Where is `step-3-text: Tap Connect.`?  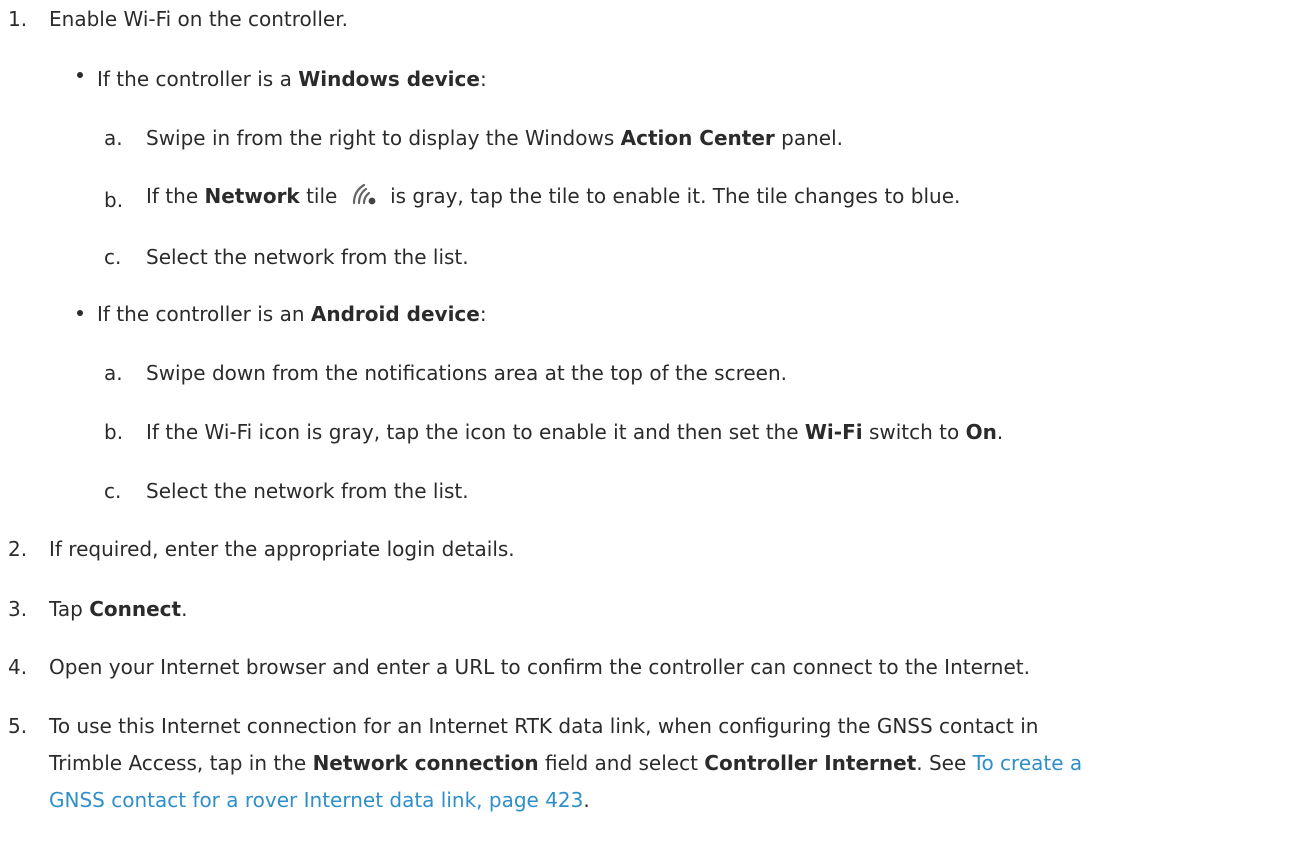 step-3-text: Tap Connect. is located at coordinates (118, 609).